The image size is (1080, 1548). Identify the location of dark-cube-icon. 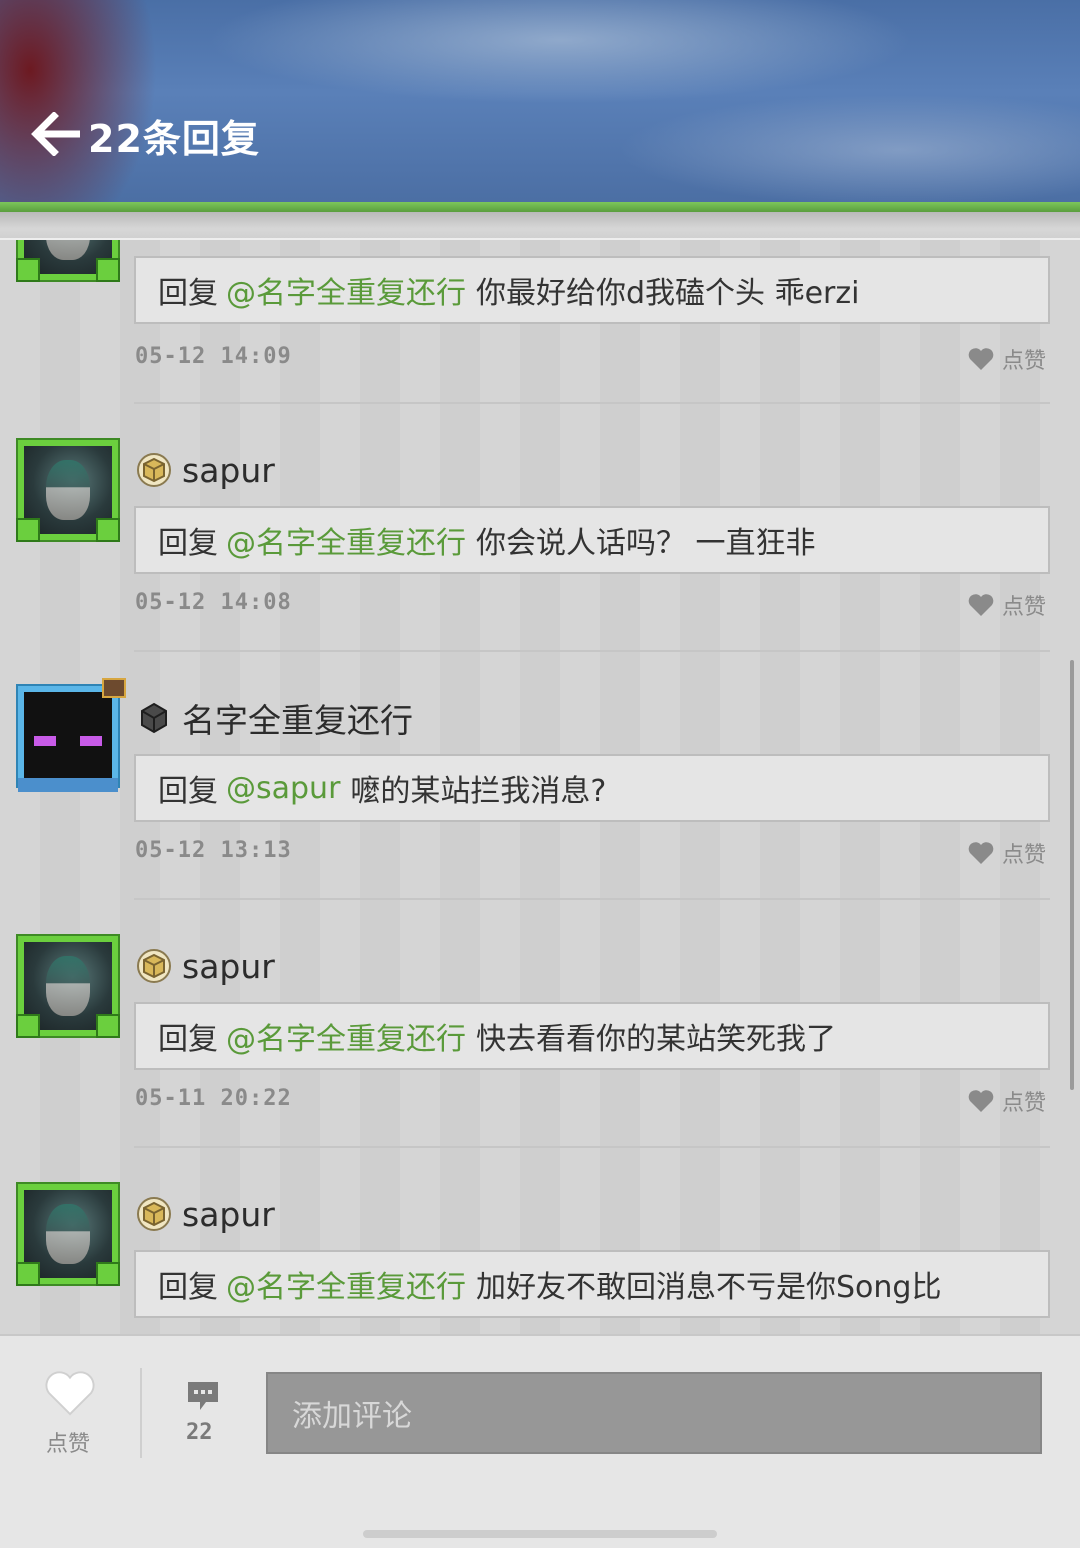
(154, 718).